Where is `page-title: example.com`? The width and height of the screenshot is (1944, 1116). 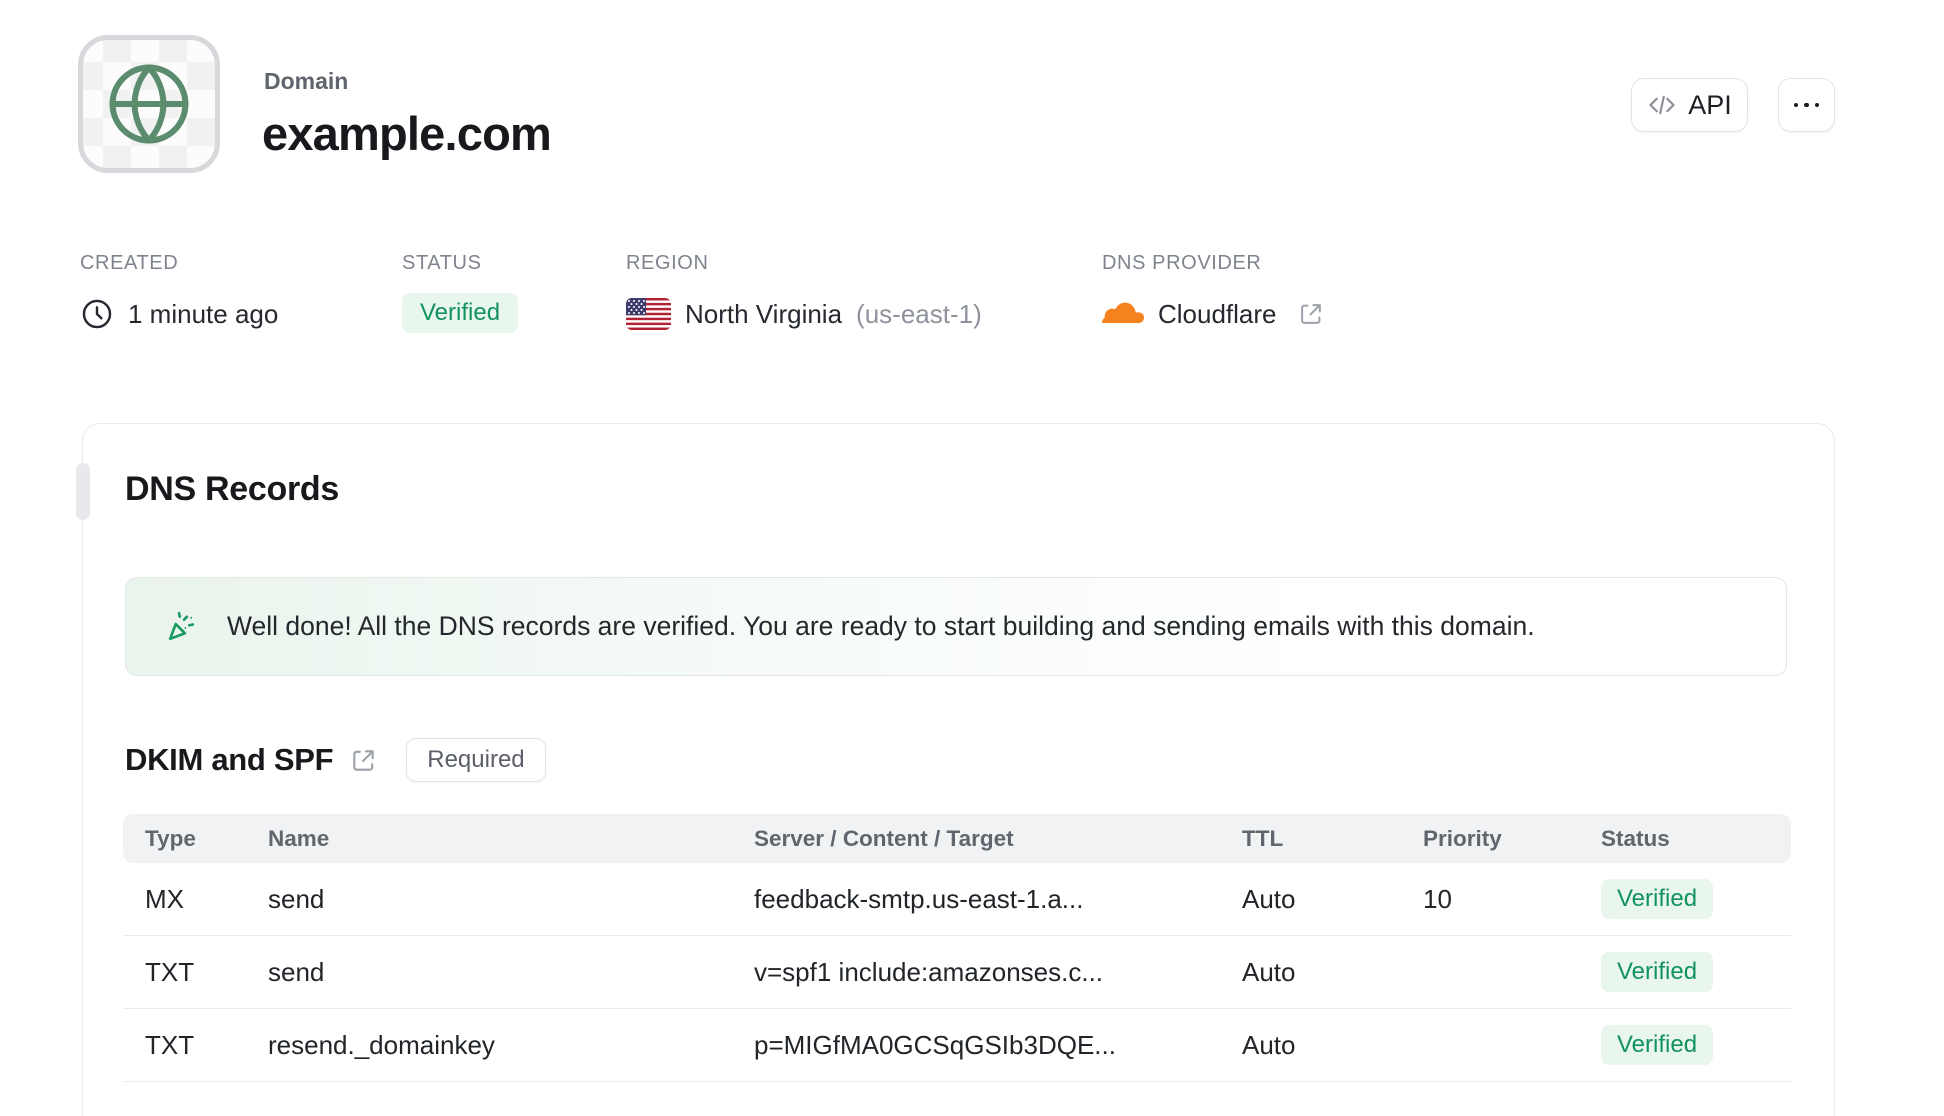 page-title: example.com is located at coordinates (407, 133).